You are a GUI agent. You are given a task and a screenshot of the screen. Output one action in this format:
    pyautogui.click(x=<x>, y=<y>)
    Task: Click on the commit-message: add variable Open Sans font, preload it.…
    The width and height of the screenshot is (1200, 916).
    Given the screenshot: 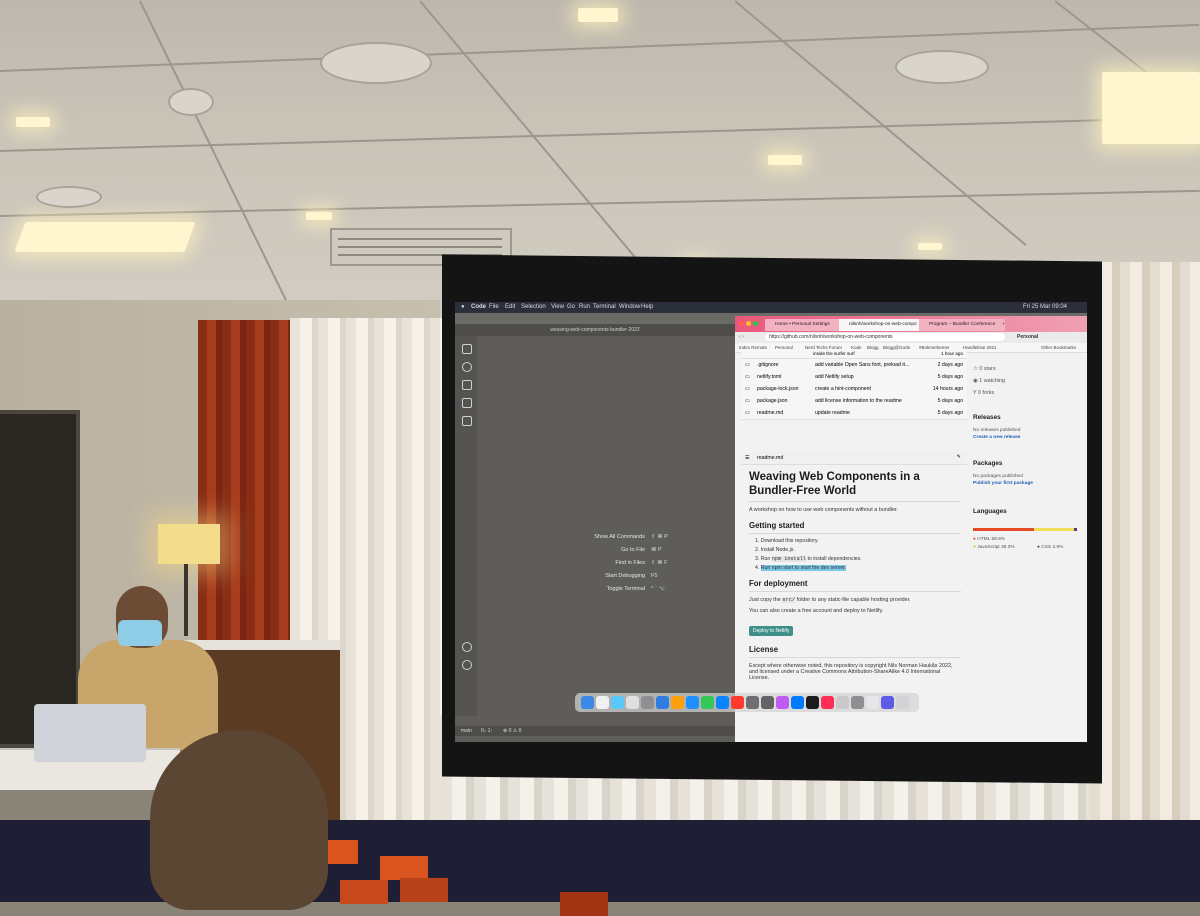 What is the action you would take?
    pyautogui.click(x=862, y=365)
    